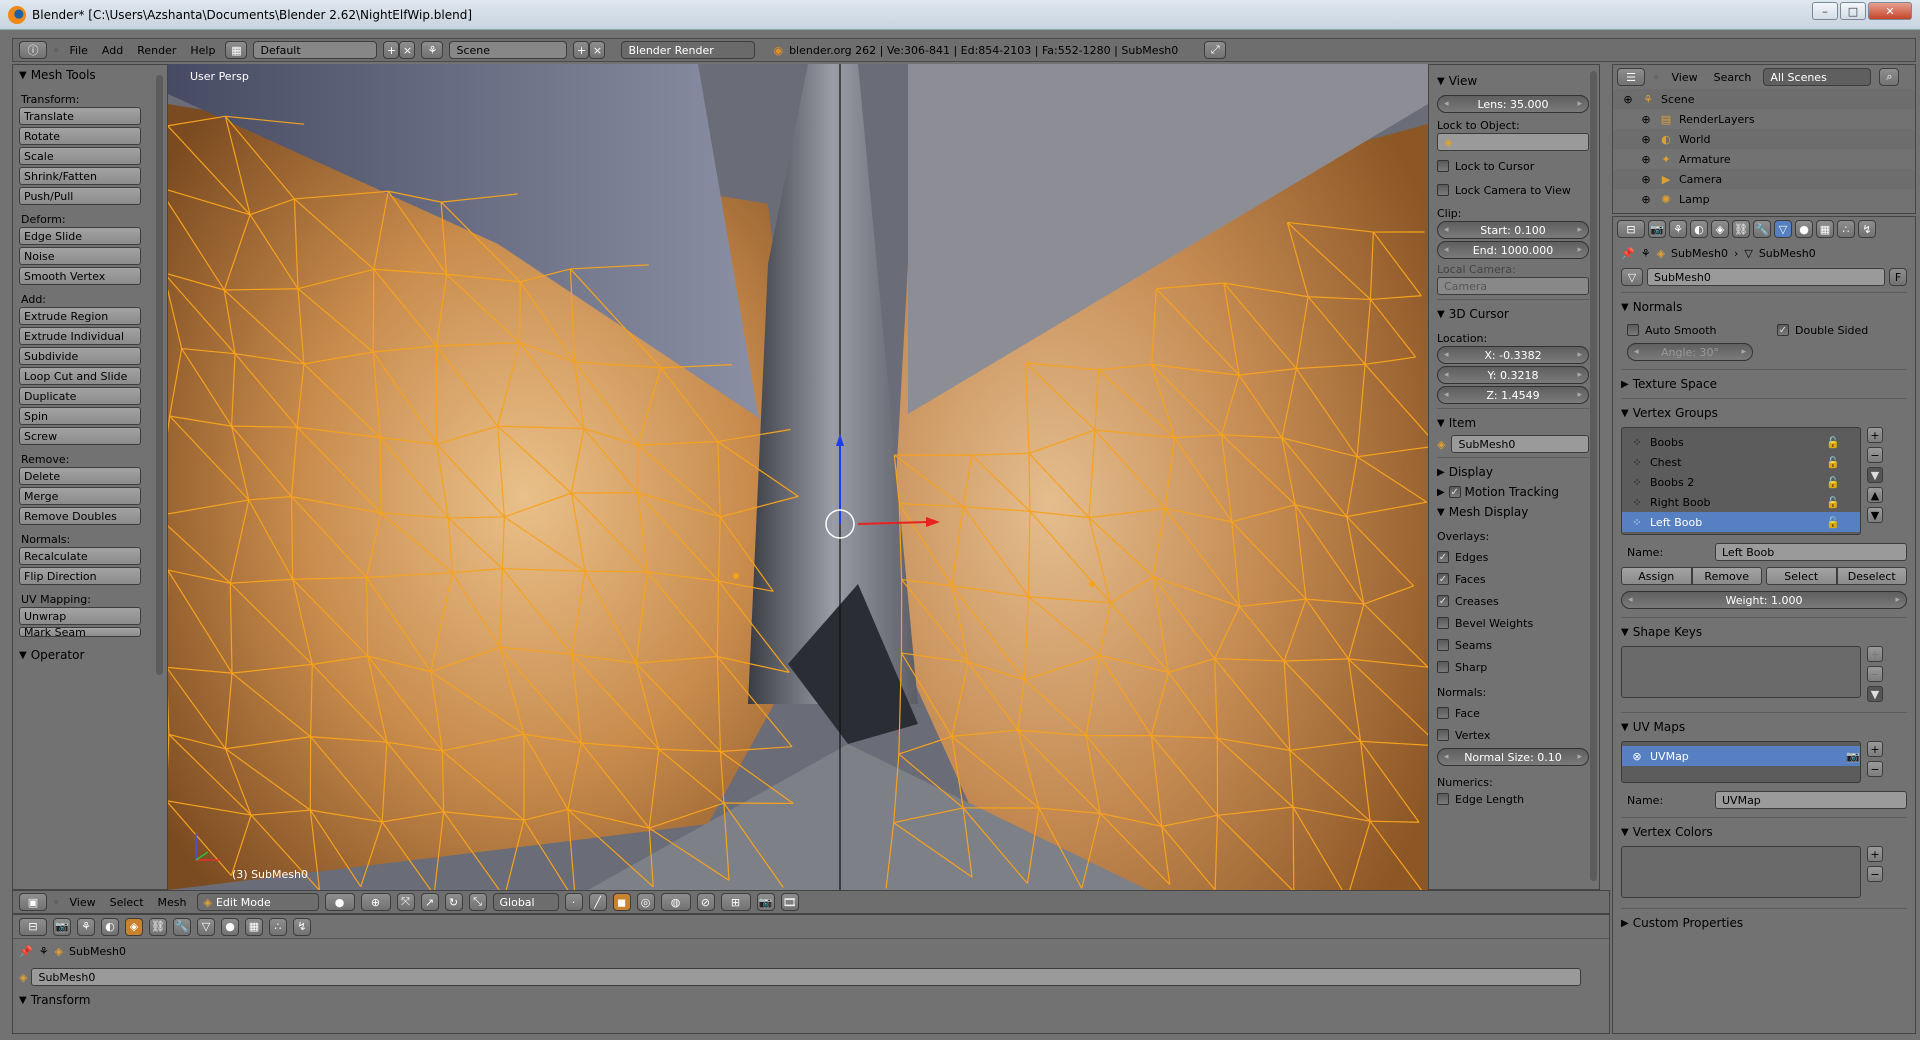 Image resolution: width=1920 pixels, height=1040 pixels. I want to click on tool-button-noise: Noise, so click(80, 256).